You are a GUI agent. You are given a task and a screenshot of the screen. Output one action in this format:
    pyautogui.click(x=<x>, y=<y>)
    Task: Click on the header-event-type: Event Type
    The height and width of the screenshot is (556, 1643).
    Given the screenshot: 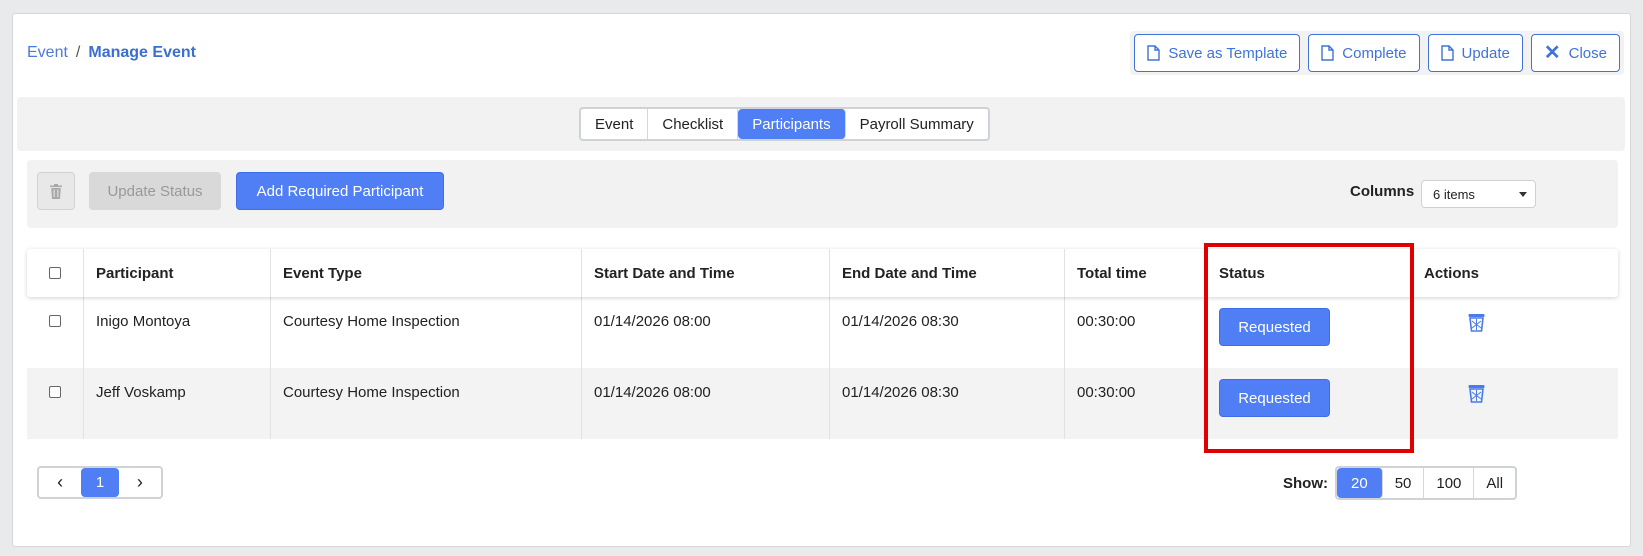 What is the action you would take?
    pyautogui.click(x=426, y=273)
    